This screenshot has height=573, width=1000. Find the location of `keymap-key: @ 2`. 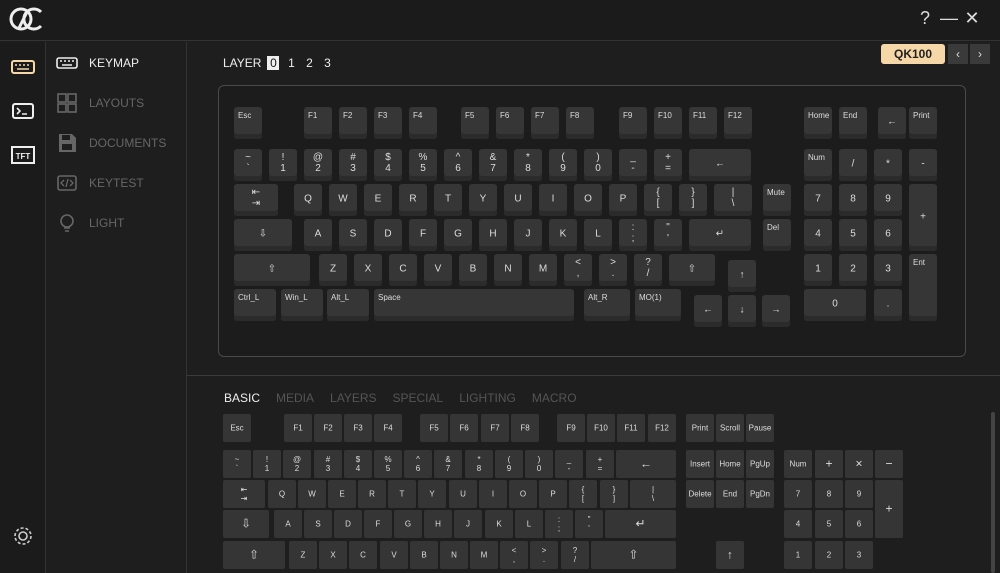

keymap-key: @ 2 is located at coordinates (318, 165).